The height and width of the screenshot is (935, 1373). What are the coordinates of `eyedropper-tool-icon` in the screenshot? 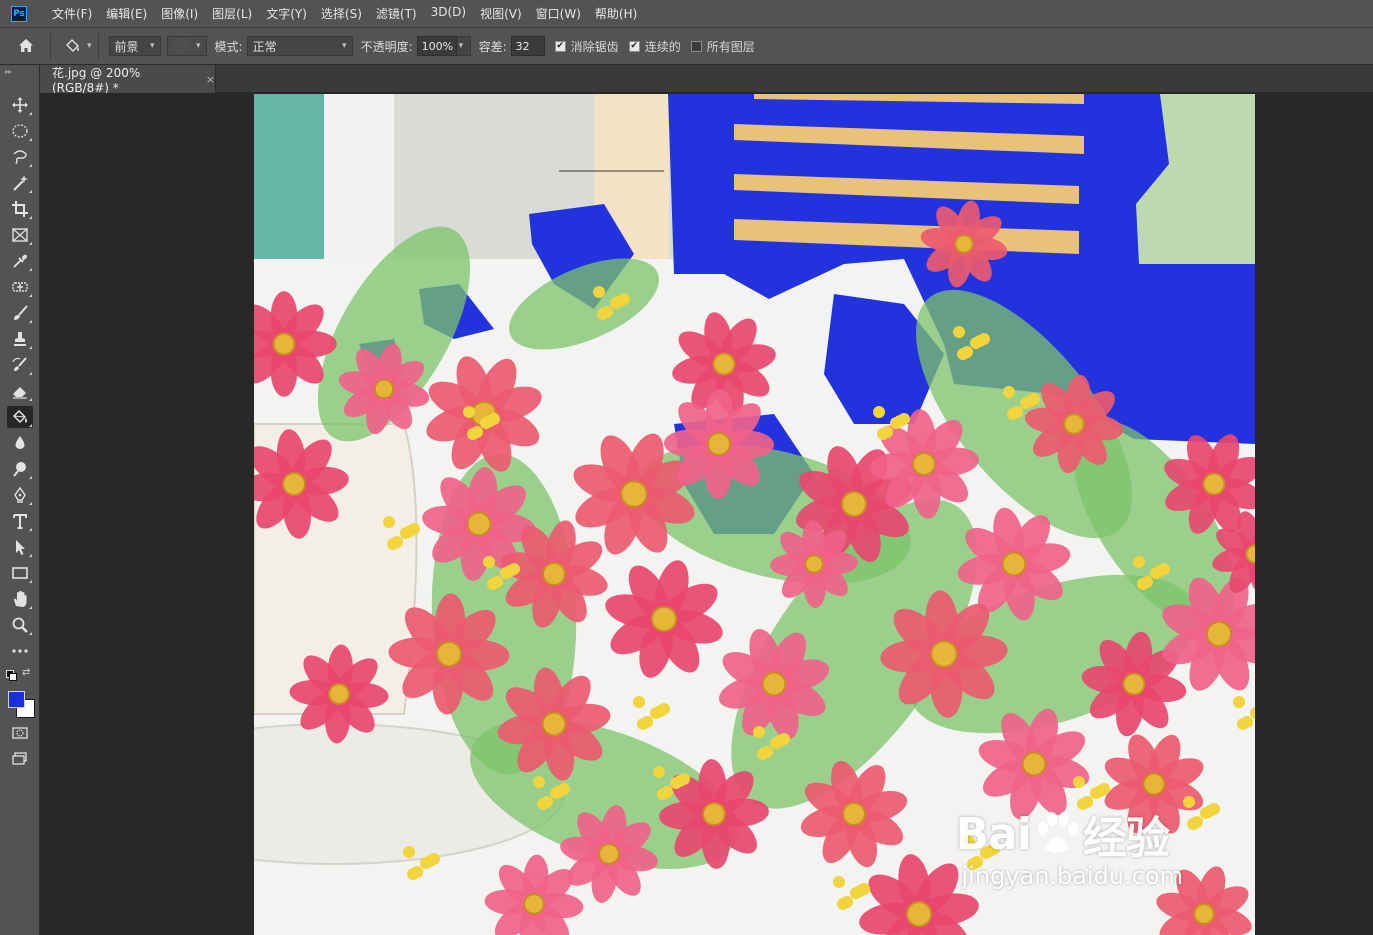 It's located at (20, 261).